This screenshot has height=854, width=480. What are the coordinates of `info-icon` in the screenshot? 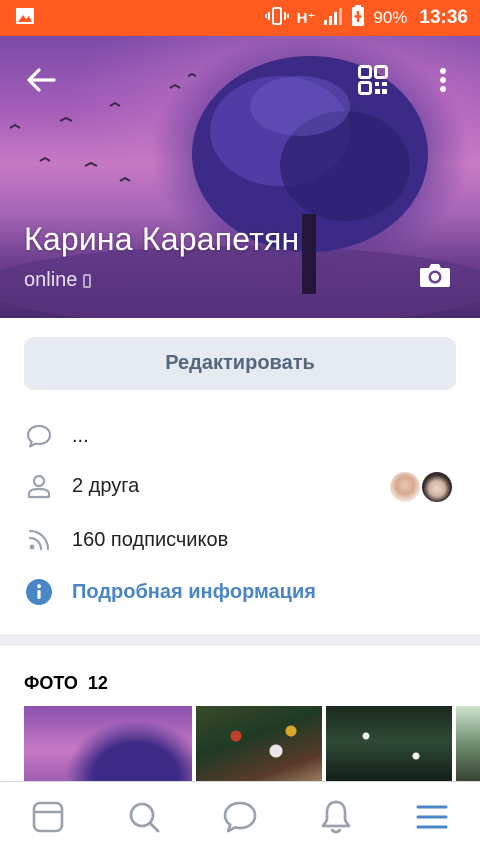 It's located at (39, 592).